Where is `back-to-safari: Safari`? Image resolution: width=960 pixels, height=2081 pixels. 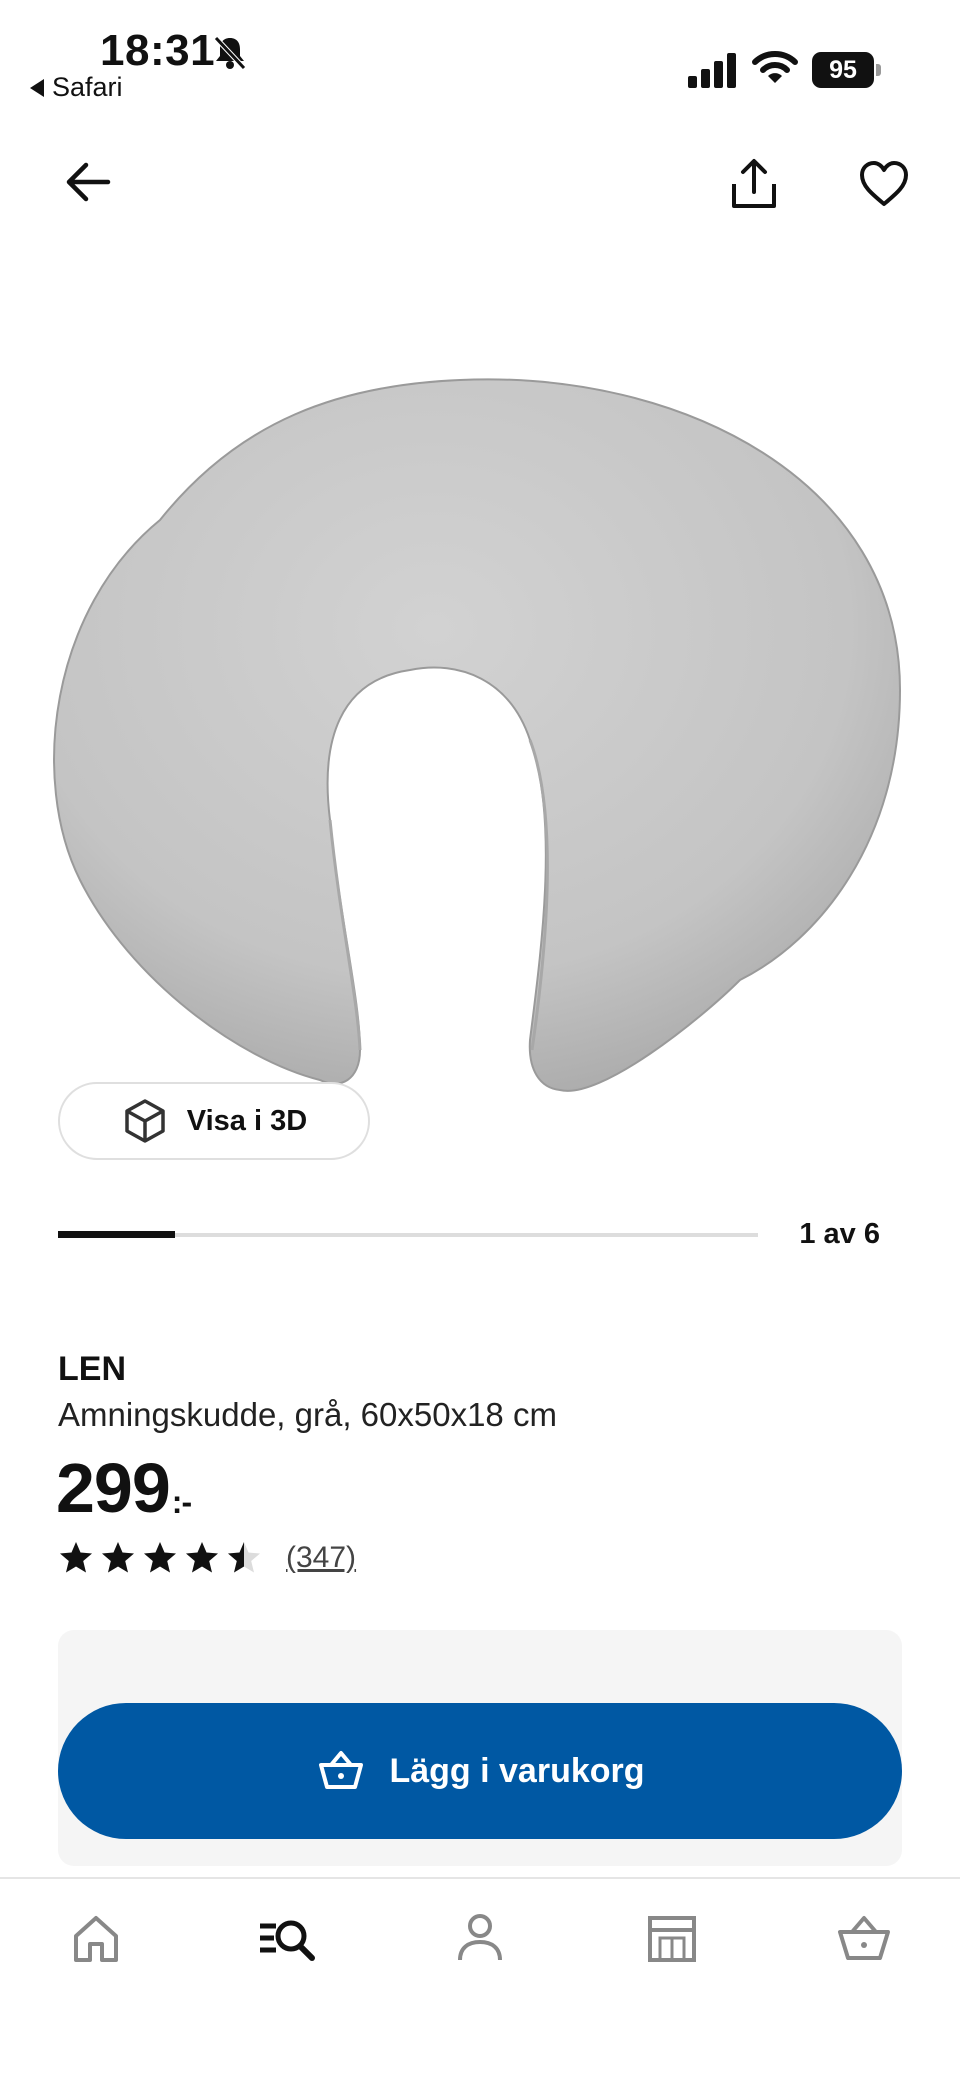
back-to-safari: Safari is located at coordinates (76, 87).